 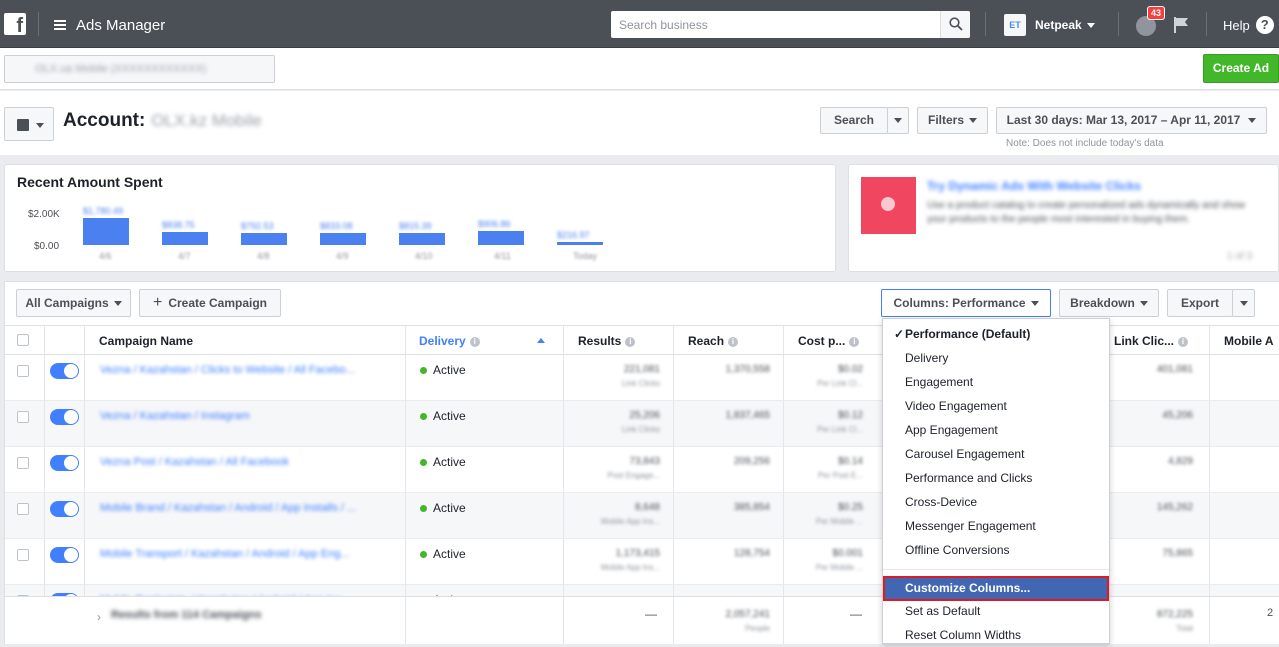 What do you see at coordinates (966, 303) in the screenshot?
I see `columns-dropdown-button: Columns: Performance` at bounding box center [966, 303].